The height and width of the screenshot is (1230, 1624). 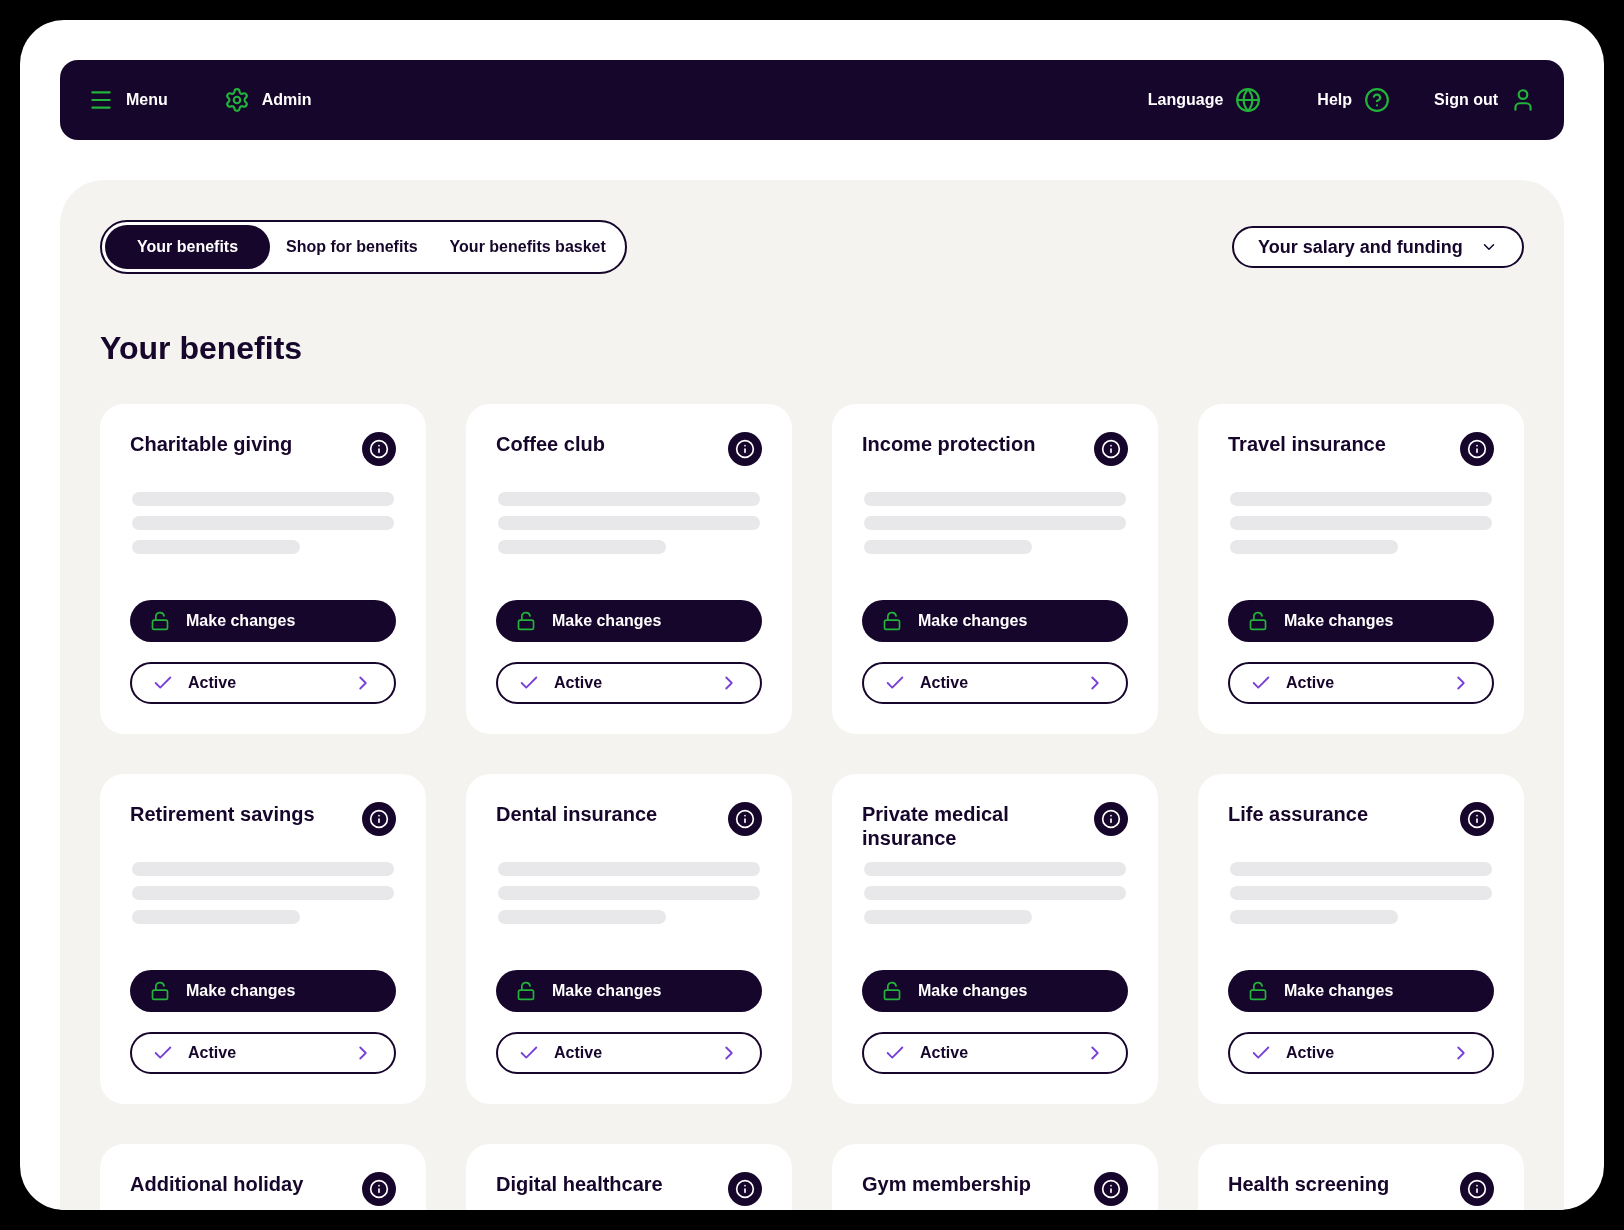 I want to click on globe-icon, so click(x=1248, y=100).